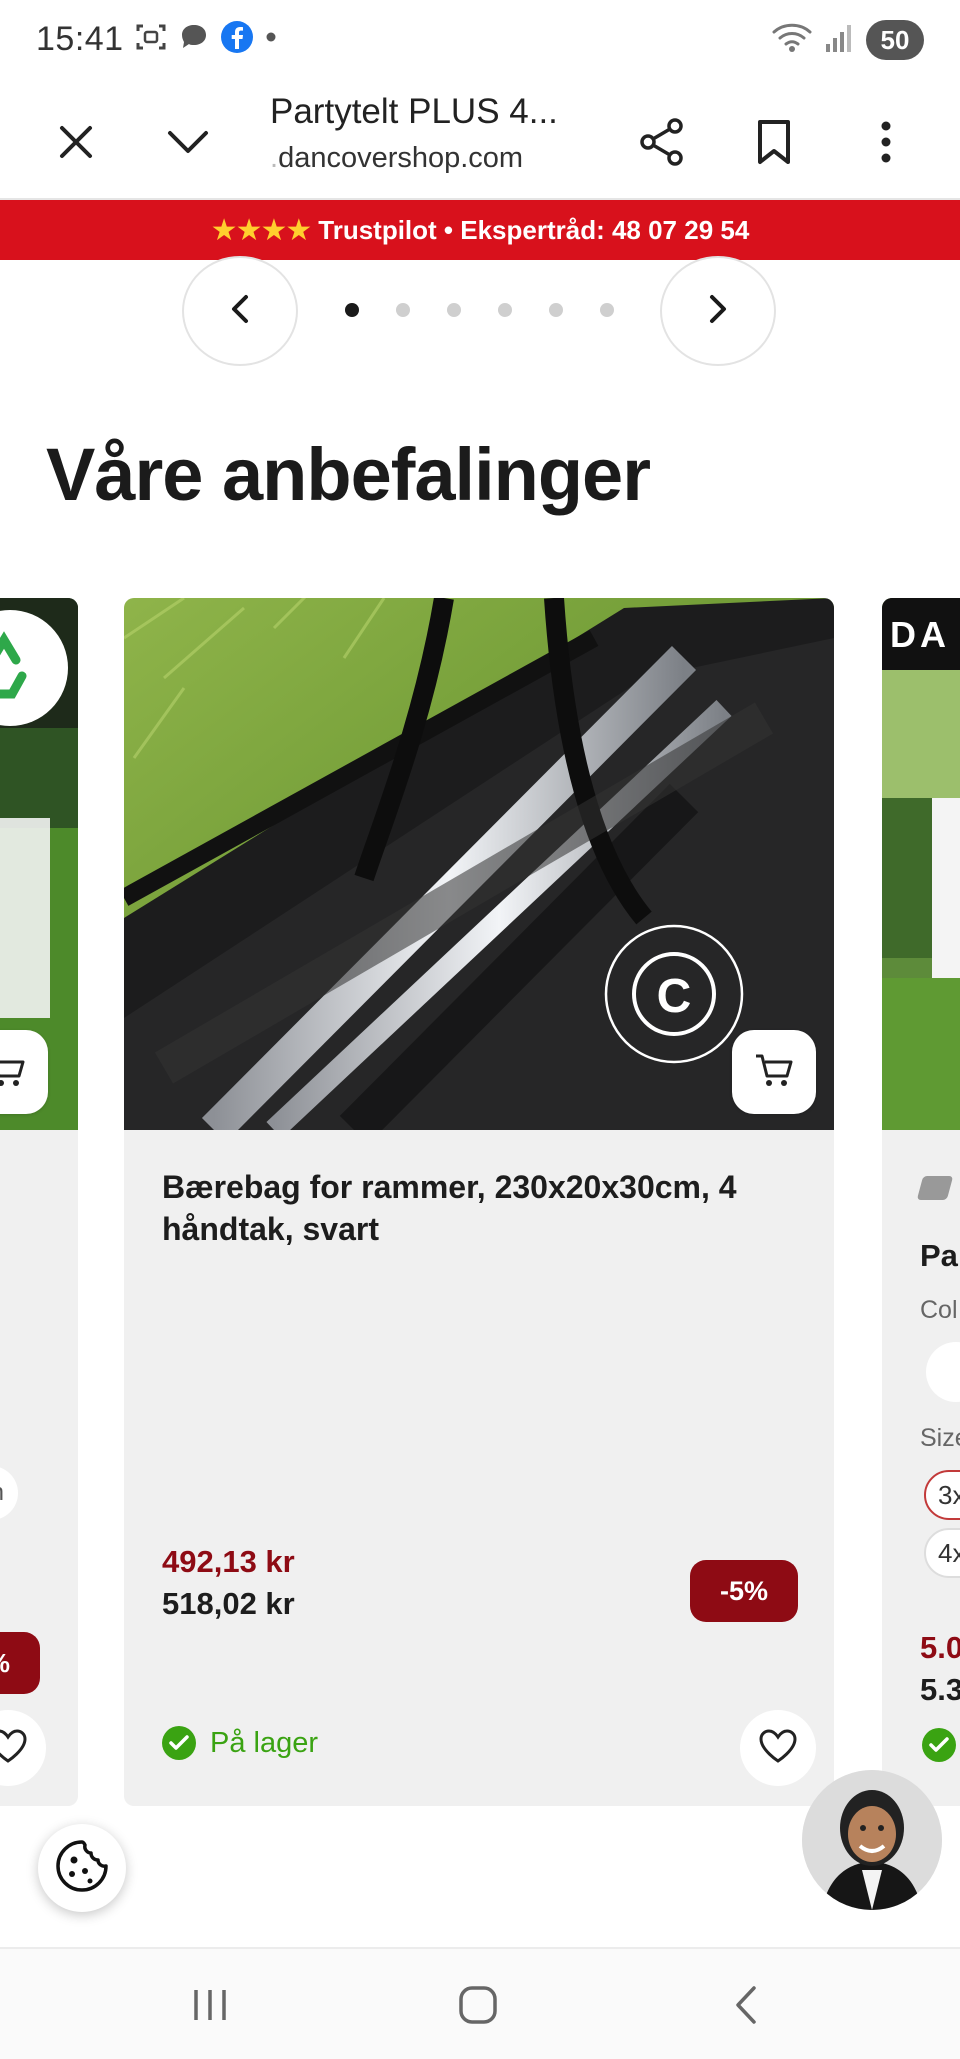  Describe the element at coordinates (940, 1438) in the screenshot. I see `size-label-right: Size` at that location.